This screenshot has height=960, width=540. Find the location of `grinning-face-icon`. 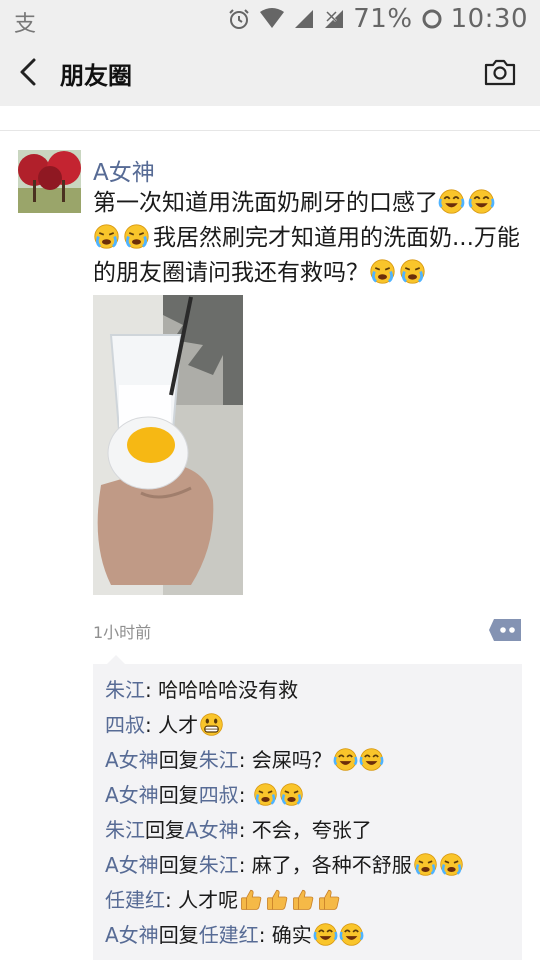

grinning-face-icon is located at coordinates (211, 724).